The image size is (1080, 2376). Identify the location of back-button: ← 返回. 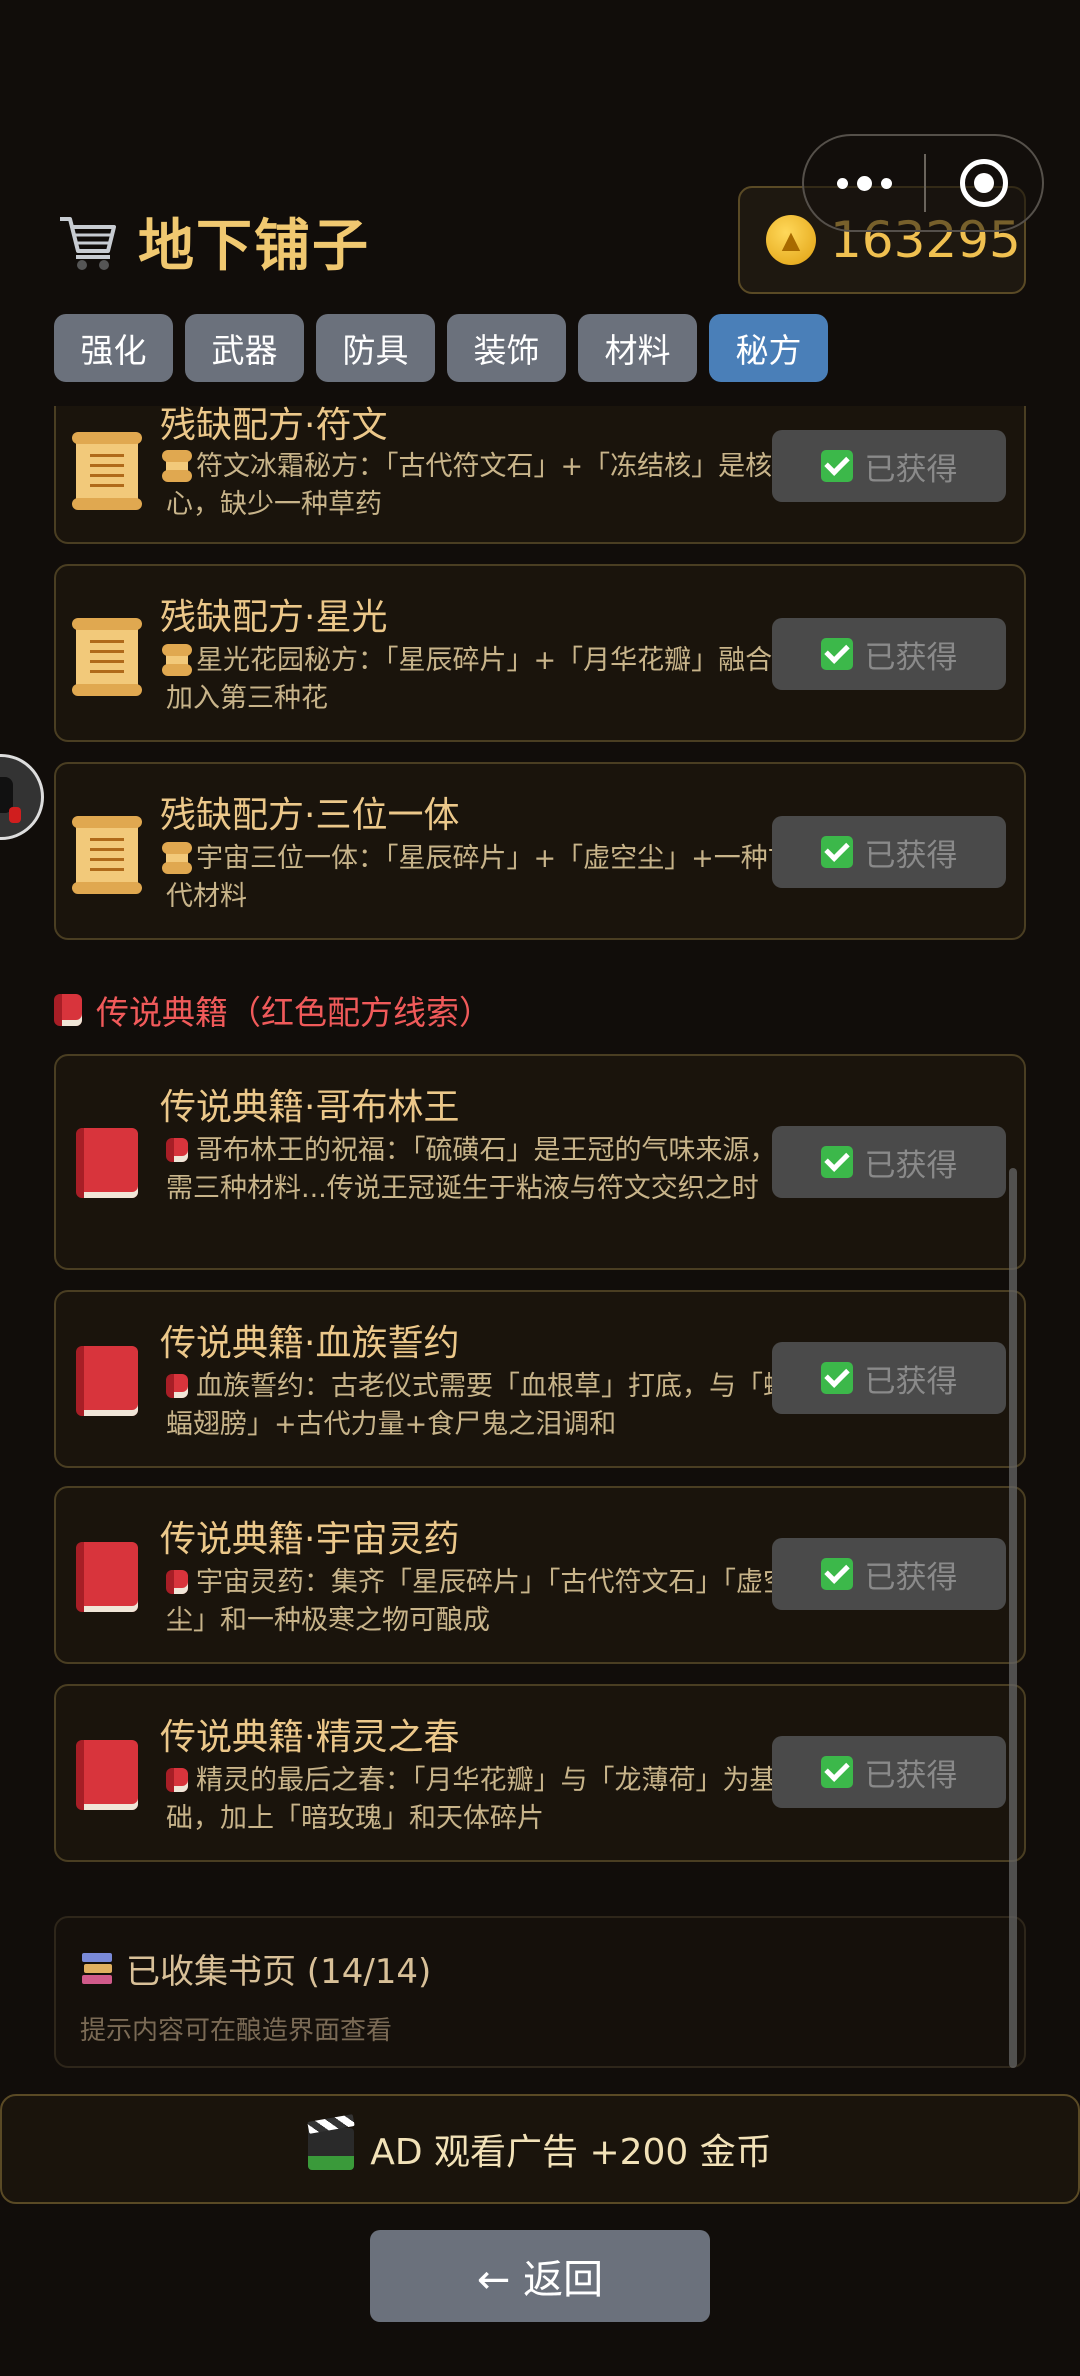
(540, 2276).